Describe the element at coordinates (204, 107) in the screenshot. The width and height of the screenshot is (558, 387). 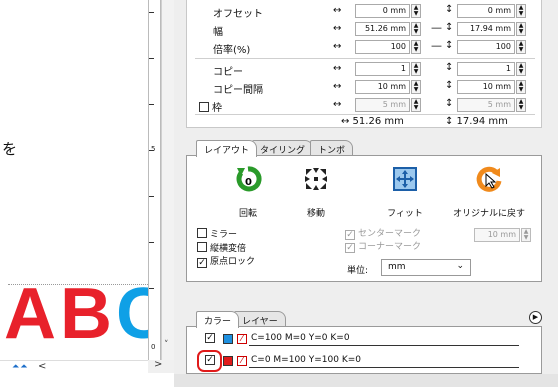
I see `frame-checkbox` at that location.